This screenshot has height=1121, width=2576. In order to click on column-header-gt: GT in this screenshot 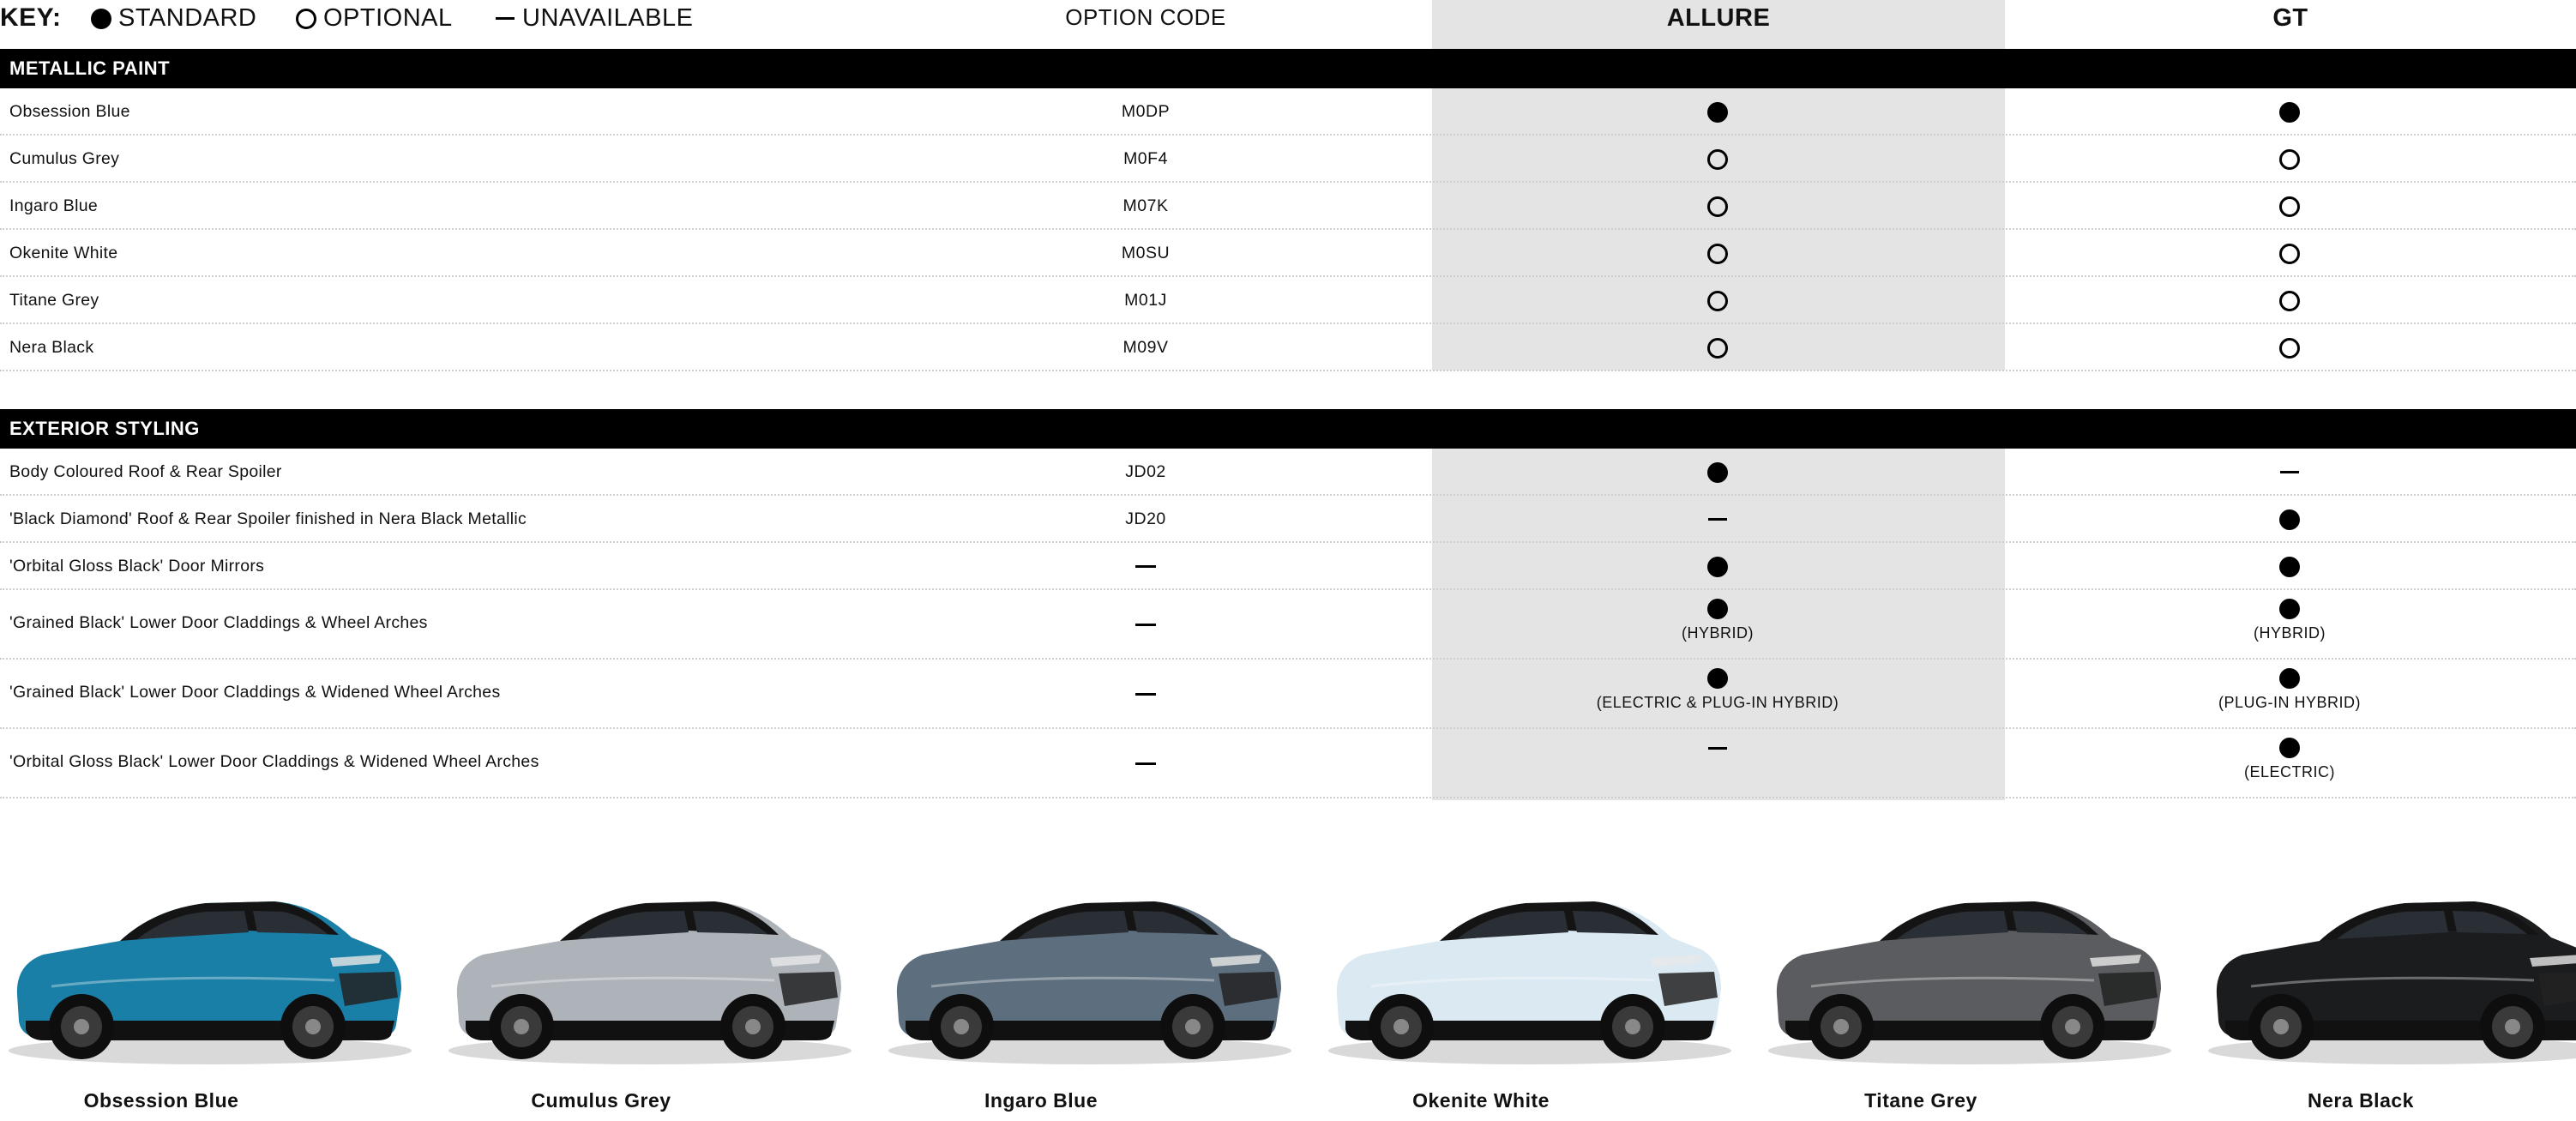, I will do `click(2290, 18)`.